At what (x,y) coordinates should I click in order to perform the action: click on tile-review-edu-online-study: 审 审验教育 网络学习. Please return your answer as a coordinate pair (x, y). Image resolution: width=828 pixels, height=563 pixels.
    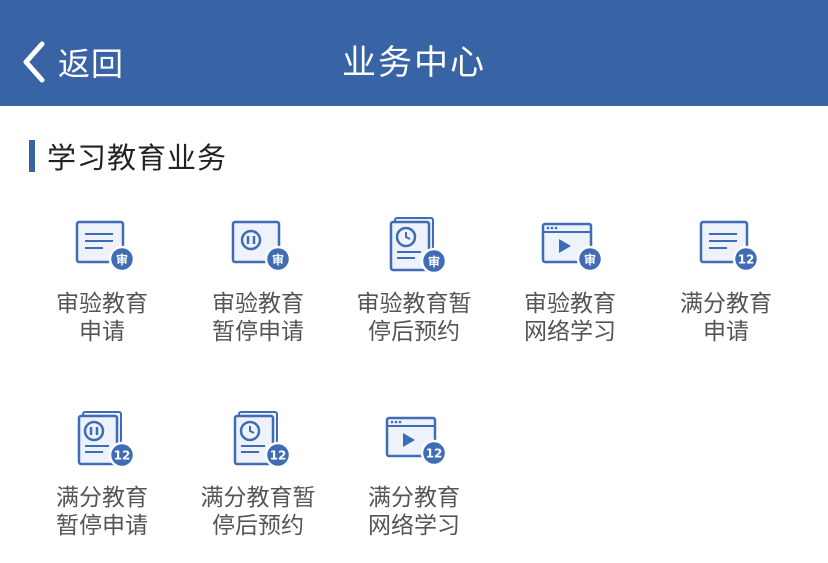
    Looking at the image, I should click on (570, 291).